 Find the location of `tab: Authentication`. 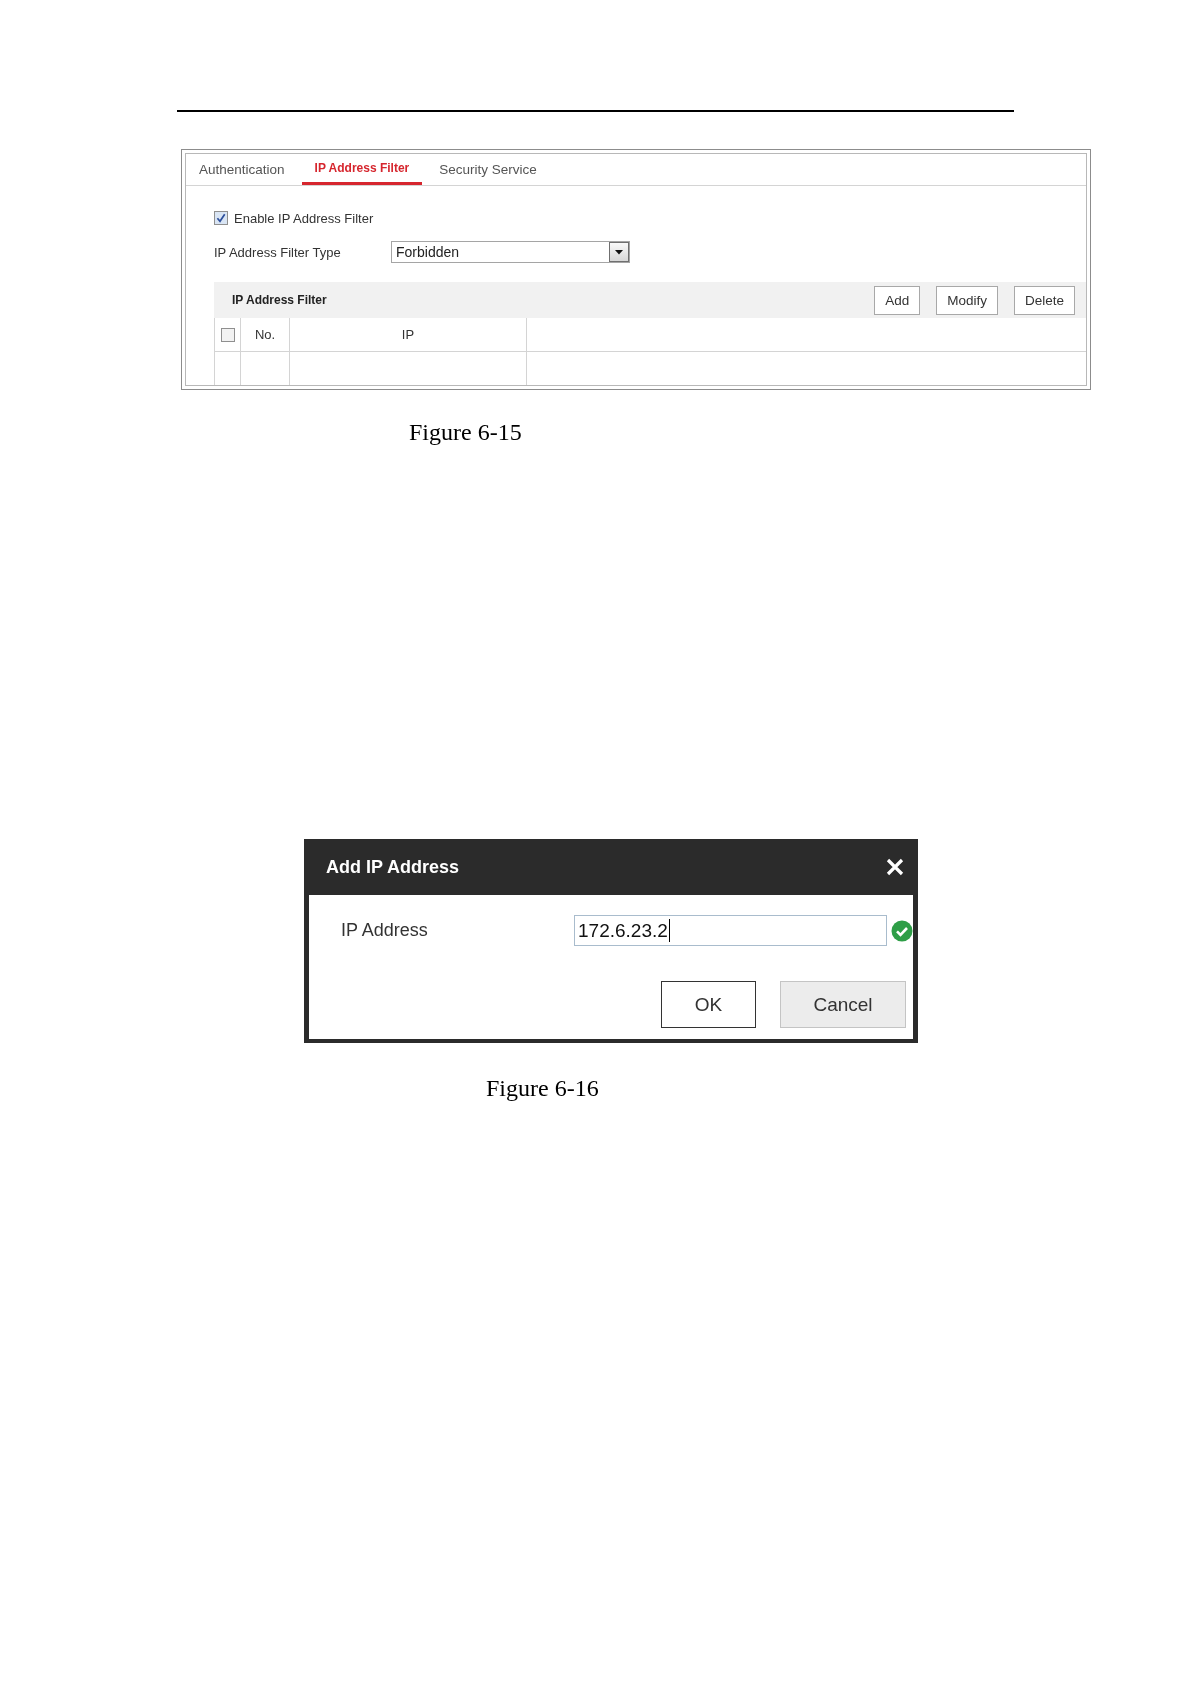

tab: Authentication is located at coordinates (242, 169).